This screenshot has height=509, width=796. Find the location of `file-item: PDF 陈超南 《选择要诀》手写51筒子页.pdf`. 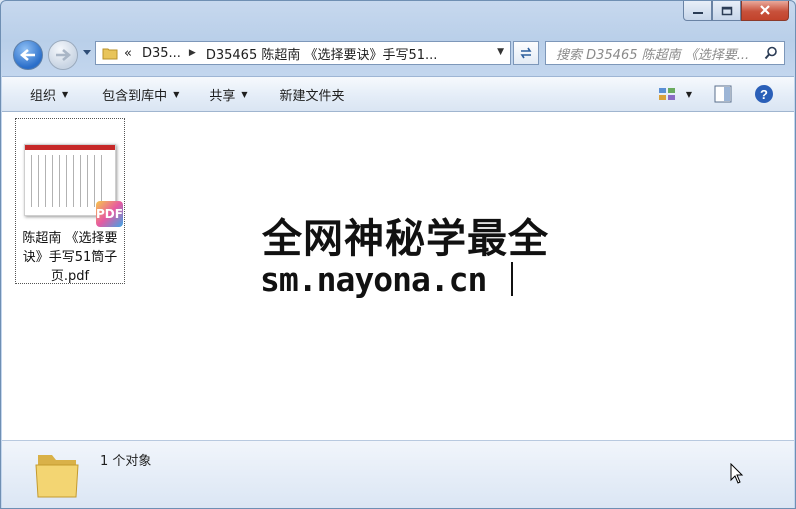

file-item: PDF 陈超南 《选择要诀》手写51筒子页.pdf is located at coordinates (70, 201).